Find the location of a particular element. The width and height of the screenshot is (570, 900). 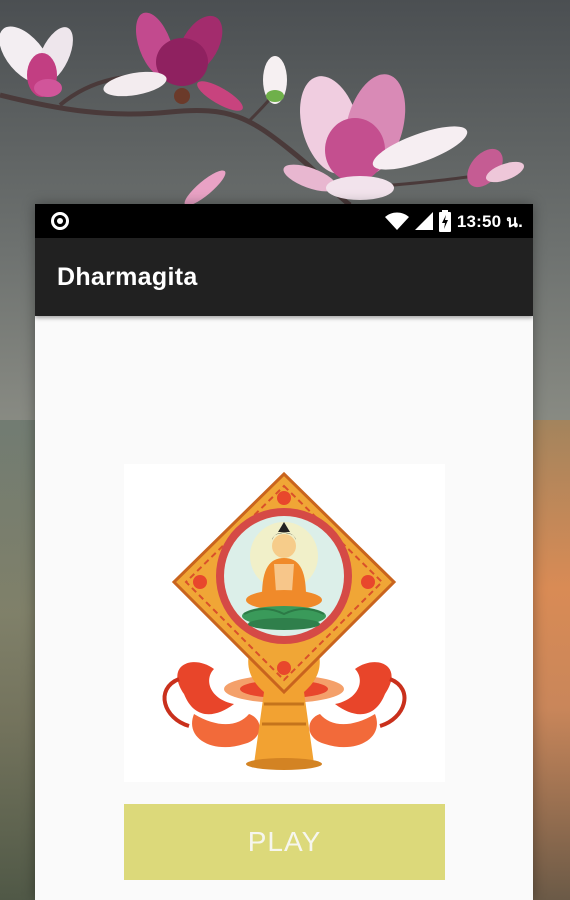

notification-circle-icon is located at coordinates (60, 221).